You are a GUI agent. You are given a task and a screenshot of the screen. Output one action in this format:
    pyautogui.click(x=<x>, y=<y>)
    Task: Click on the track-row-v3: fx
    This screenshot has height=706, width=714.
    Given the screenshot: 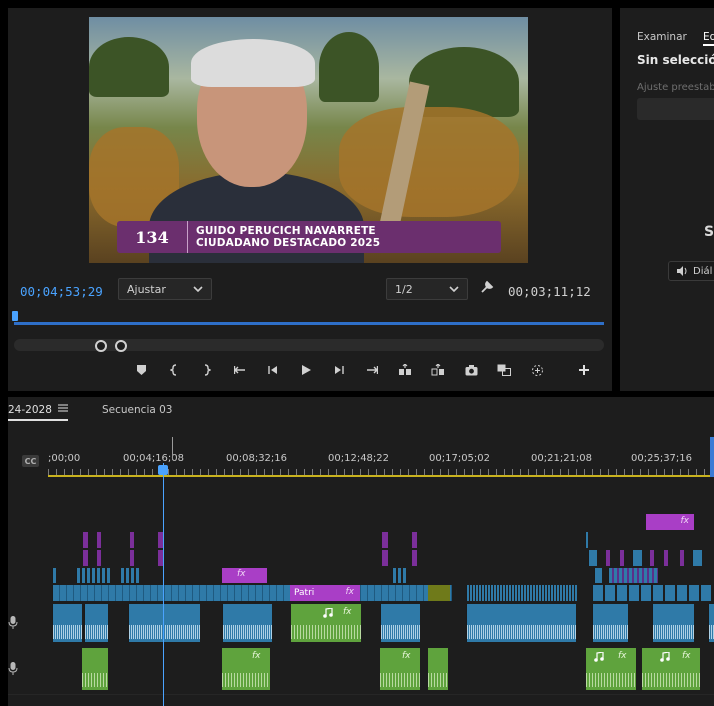 What is the action you would take?
    pyautogui.click(x=361, y=576)
    